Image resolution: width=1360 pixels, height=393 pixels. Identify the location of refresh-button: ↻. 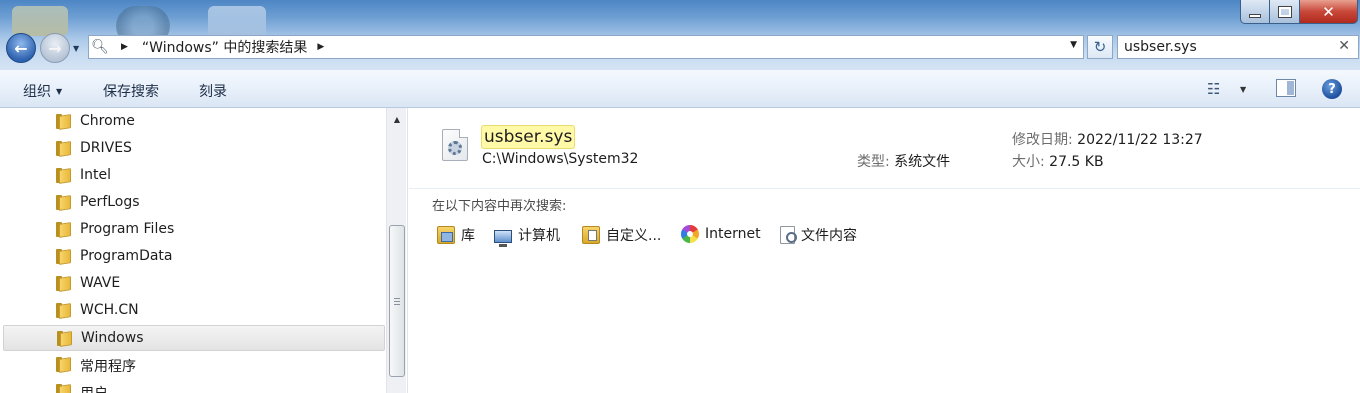
(1100, 47).